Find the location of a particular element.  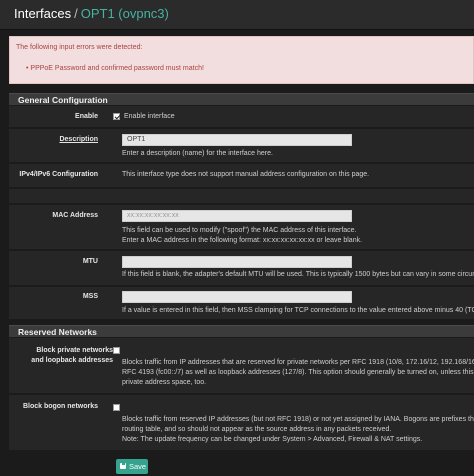

enable-label: Enable is located at coordinates (86, 116).